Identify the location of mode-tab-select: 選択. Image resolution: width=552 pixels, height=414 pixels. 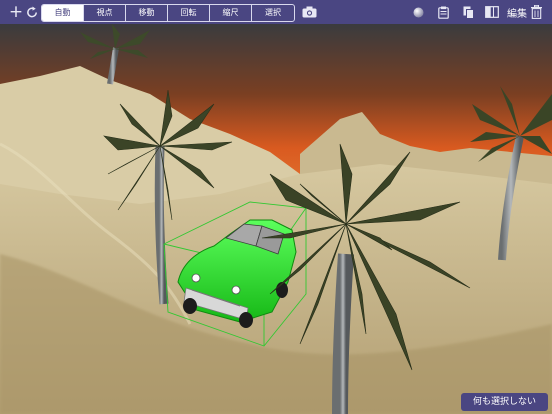
(273, 13).